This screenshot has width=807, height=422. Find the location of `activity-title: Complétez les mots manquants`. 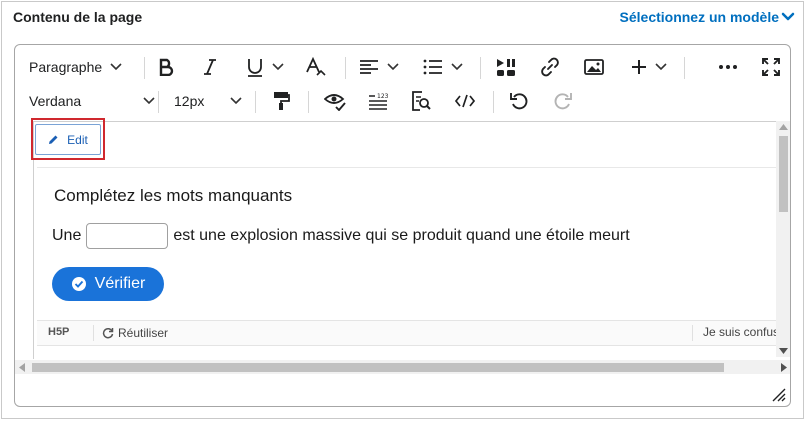

activity-title: Complétez les mots manquants is located at coordinates (173, 195).